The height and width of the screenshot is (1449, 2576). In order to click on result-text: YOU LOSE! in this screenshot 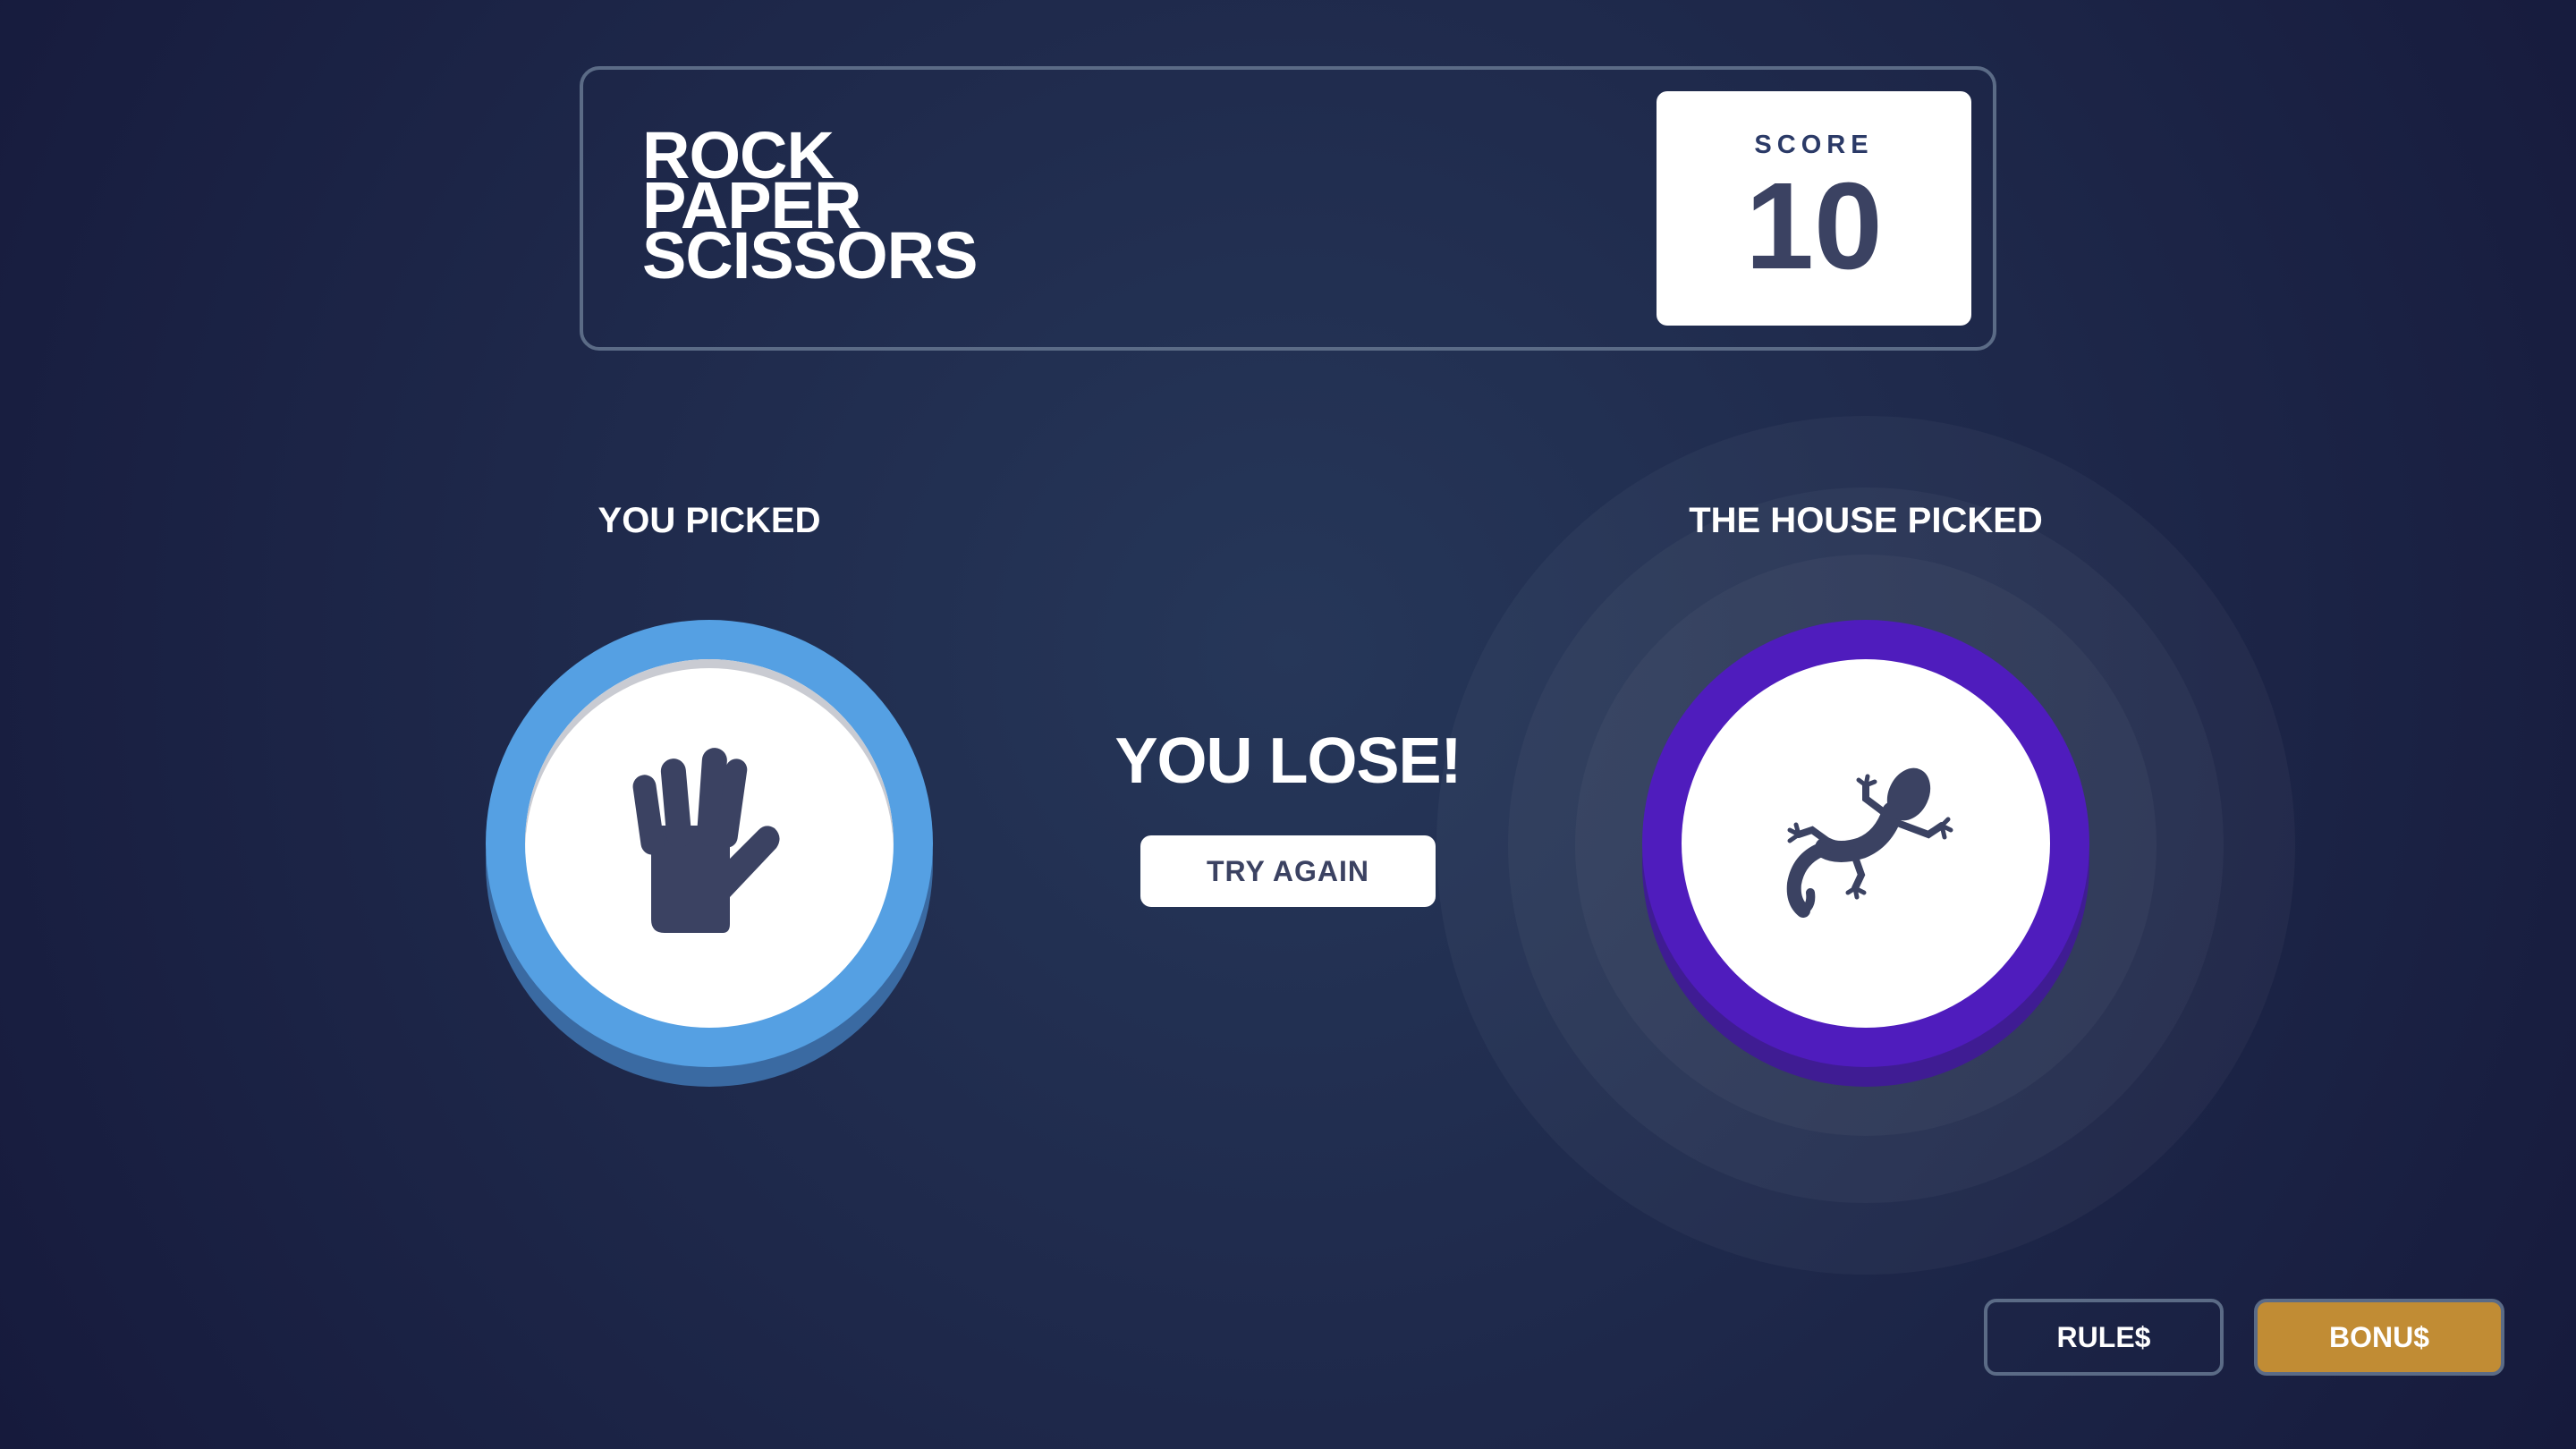, I will do `click(1288, 761)`.